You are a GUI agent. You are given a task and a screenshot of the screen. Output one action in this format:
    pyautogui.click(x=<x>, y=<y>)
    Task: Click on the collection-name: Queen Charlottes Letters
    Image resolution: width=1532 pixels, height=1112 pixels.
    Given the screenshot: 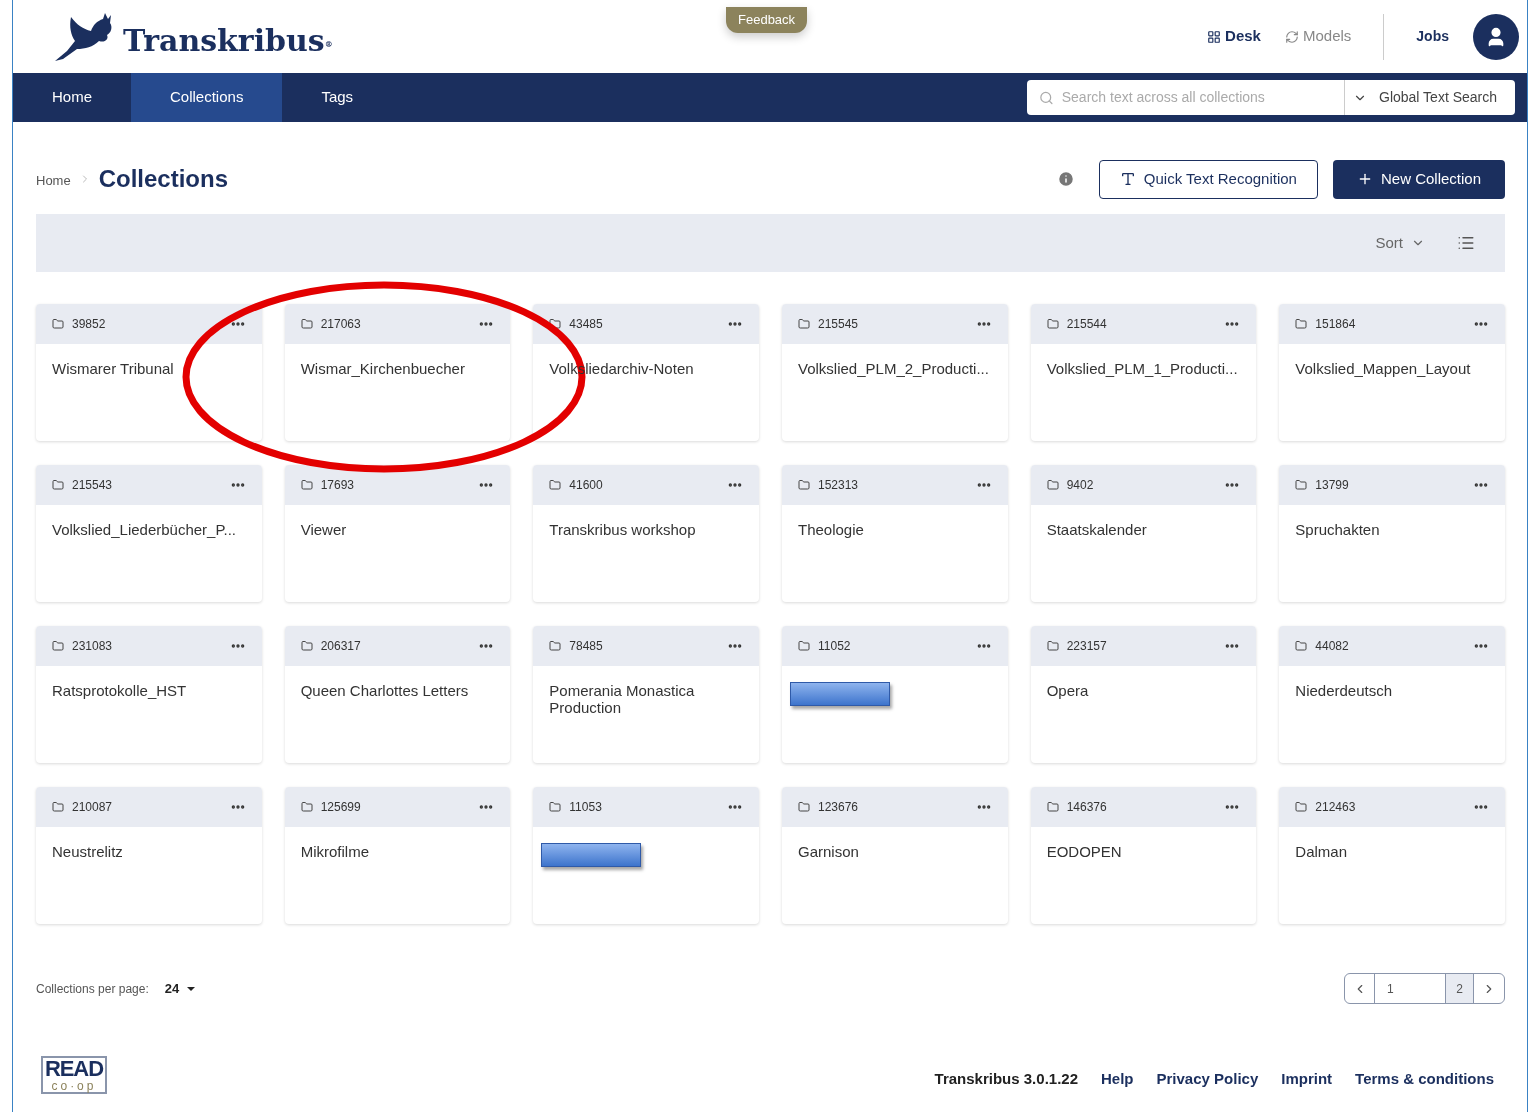 What is the action you would take?
    pyautogui.click(x=385, y=690)
    